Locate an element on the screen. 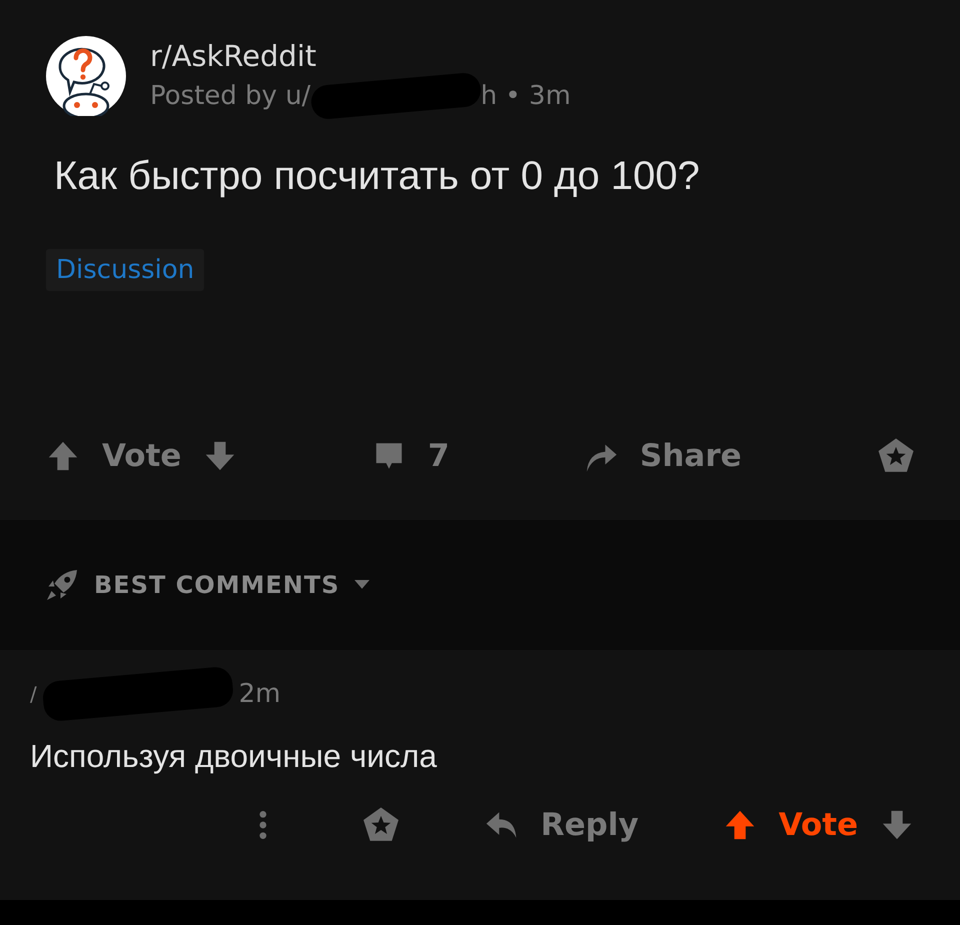 Image resolution: width=960 pixels, height=925 pixels. reply-button: Reply is located at coordinates (561, 825).